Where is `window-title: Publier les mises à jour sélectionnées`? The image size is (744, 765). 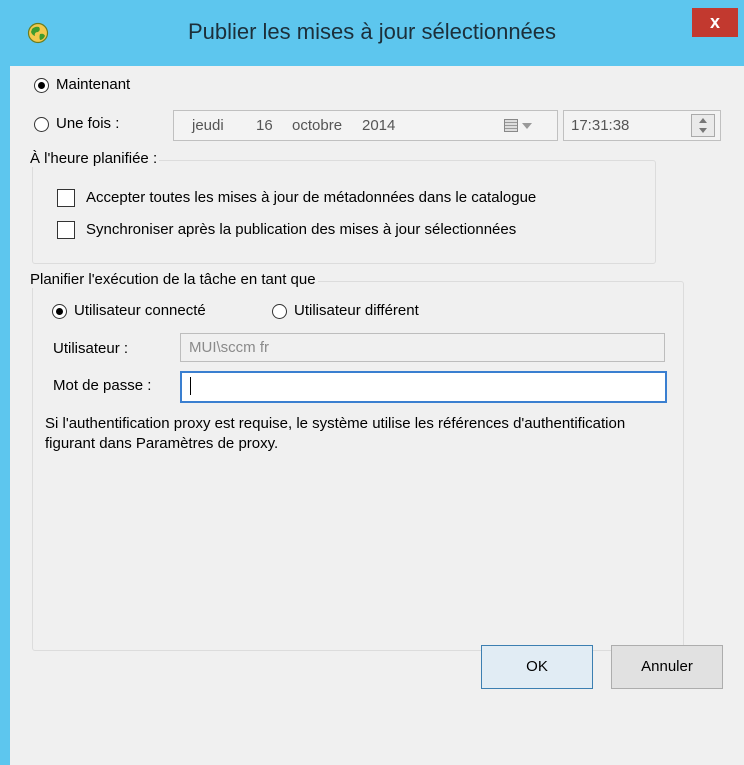 window-title: Publier les mises à jour sélectionnées is located at coordinates (372, 31).